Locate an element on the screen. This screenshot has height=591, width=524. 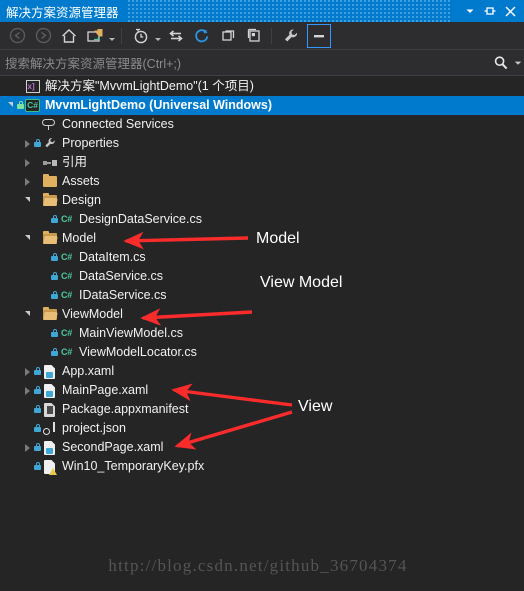
tree-item-project-json: project.json is located at coordinates (262, 428).